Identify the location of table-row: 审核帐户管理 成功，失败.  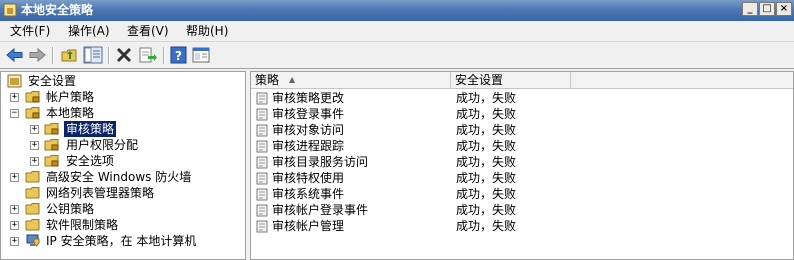
(522, 226).